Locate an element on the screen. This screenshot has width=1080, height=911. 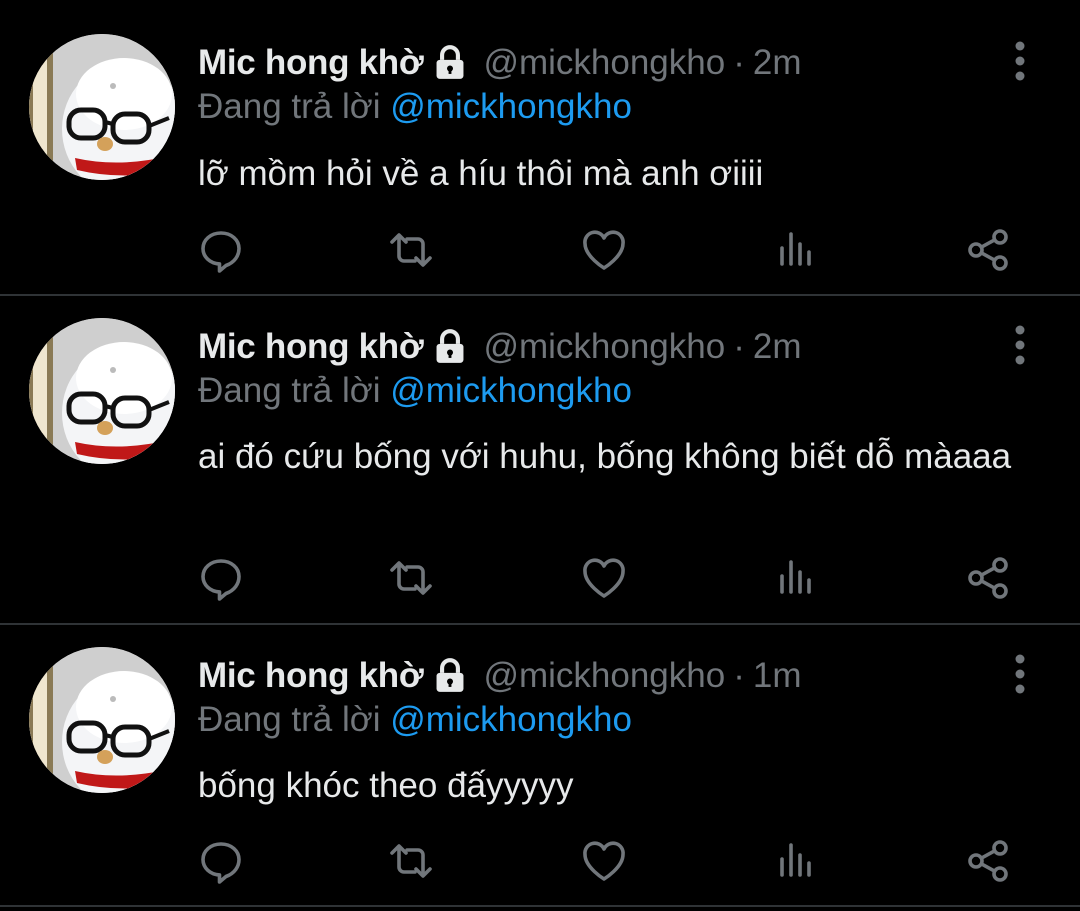
tweet-text: bống khóc theo đấyyyyy is located at coordinates (386, 785).